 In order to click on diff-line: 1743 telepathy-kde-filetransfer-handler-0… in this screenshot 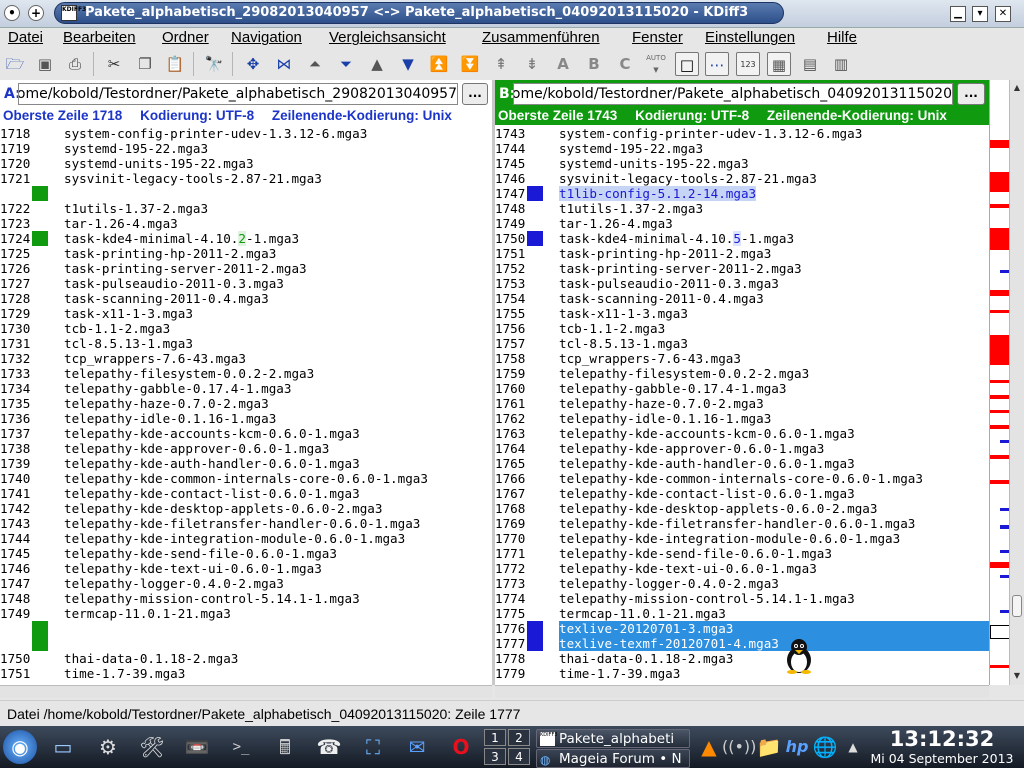, I will do `click(246, 523)`.